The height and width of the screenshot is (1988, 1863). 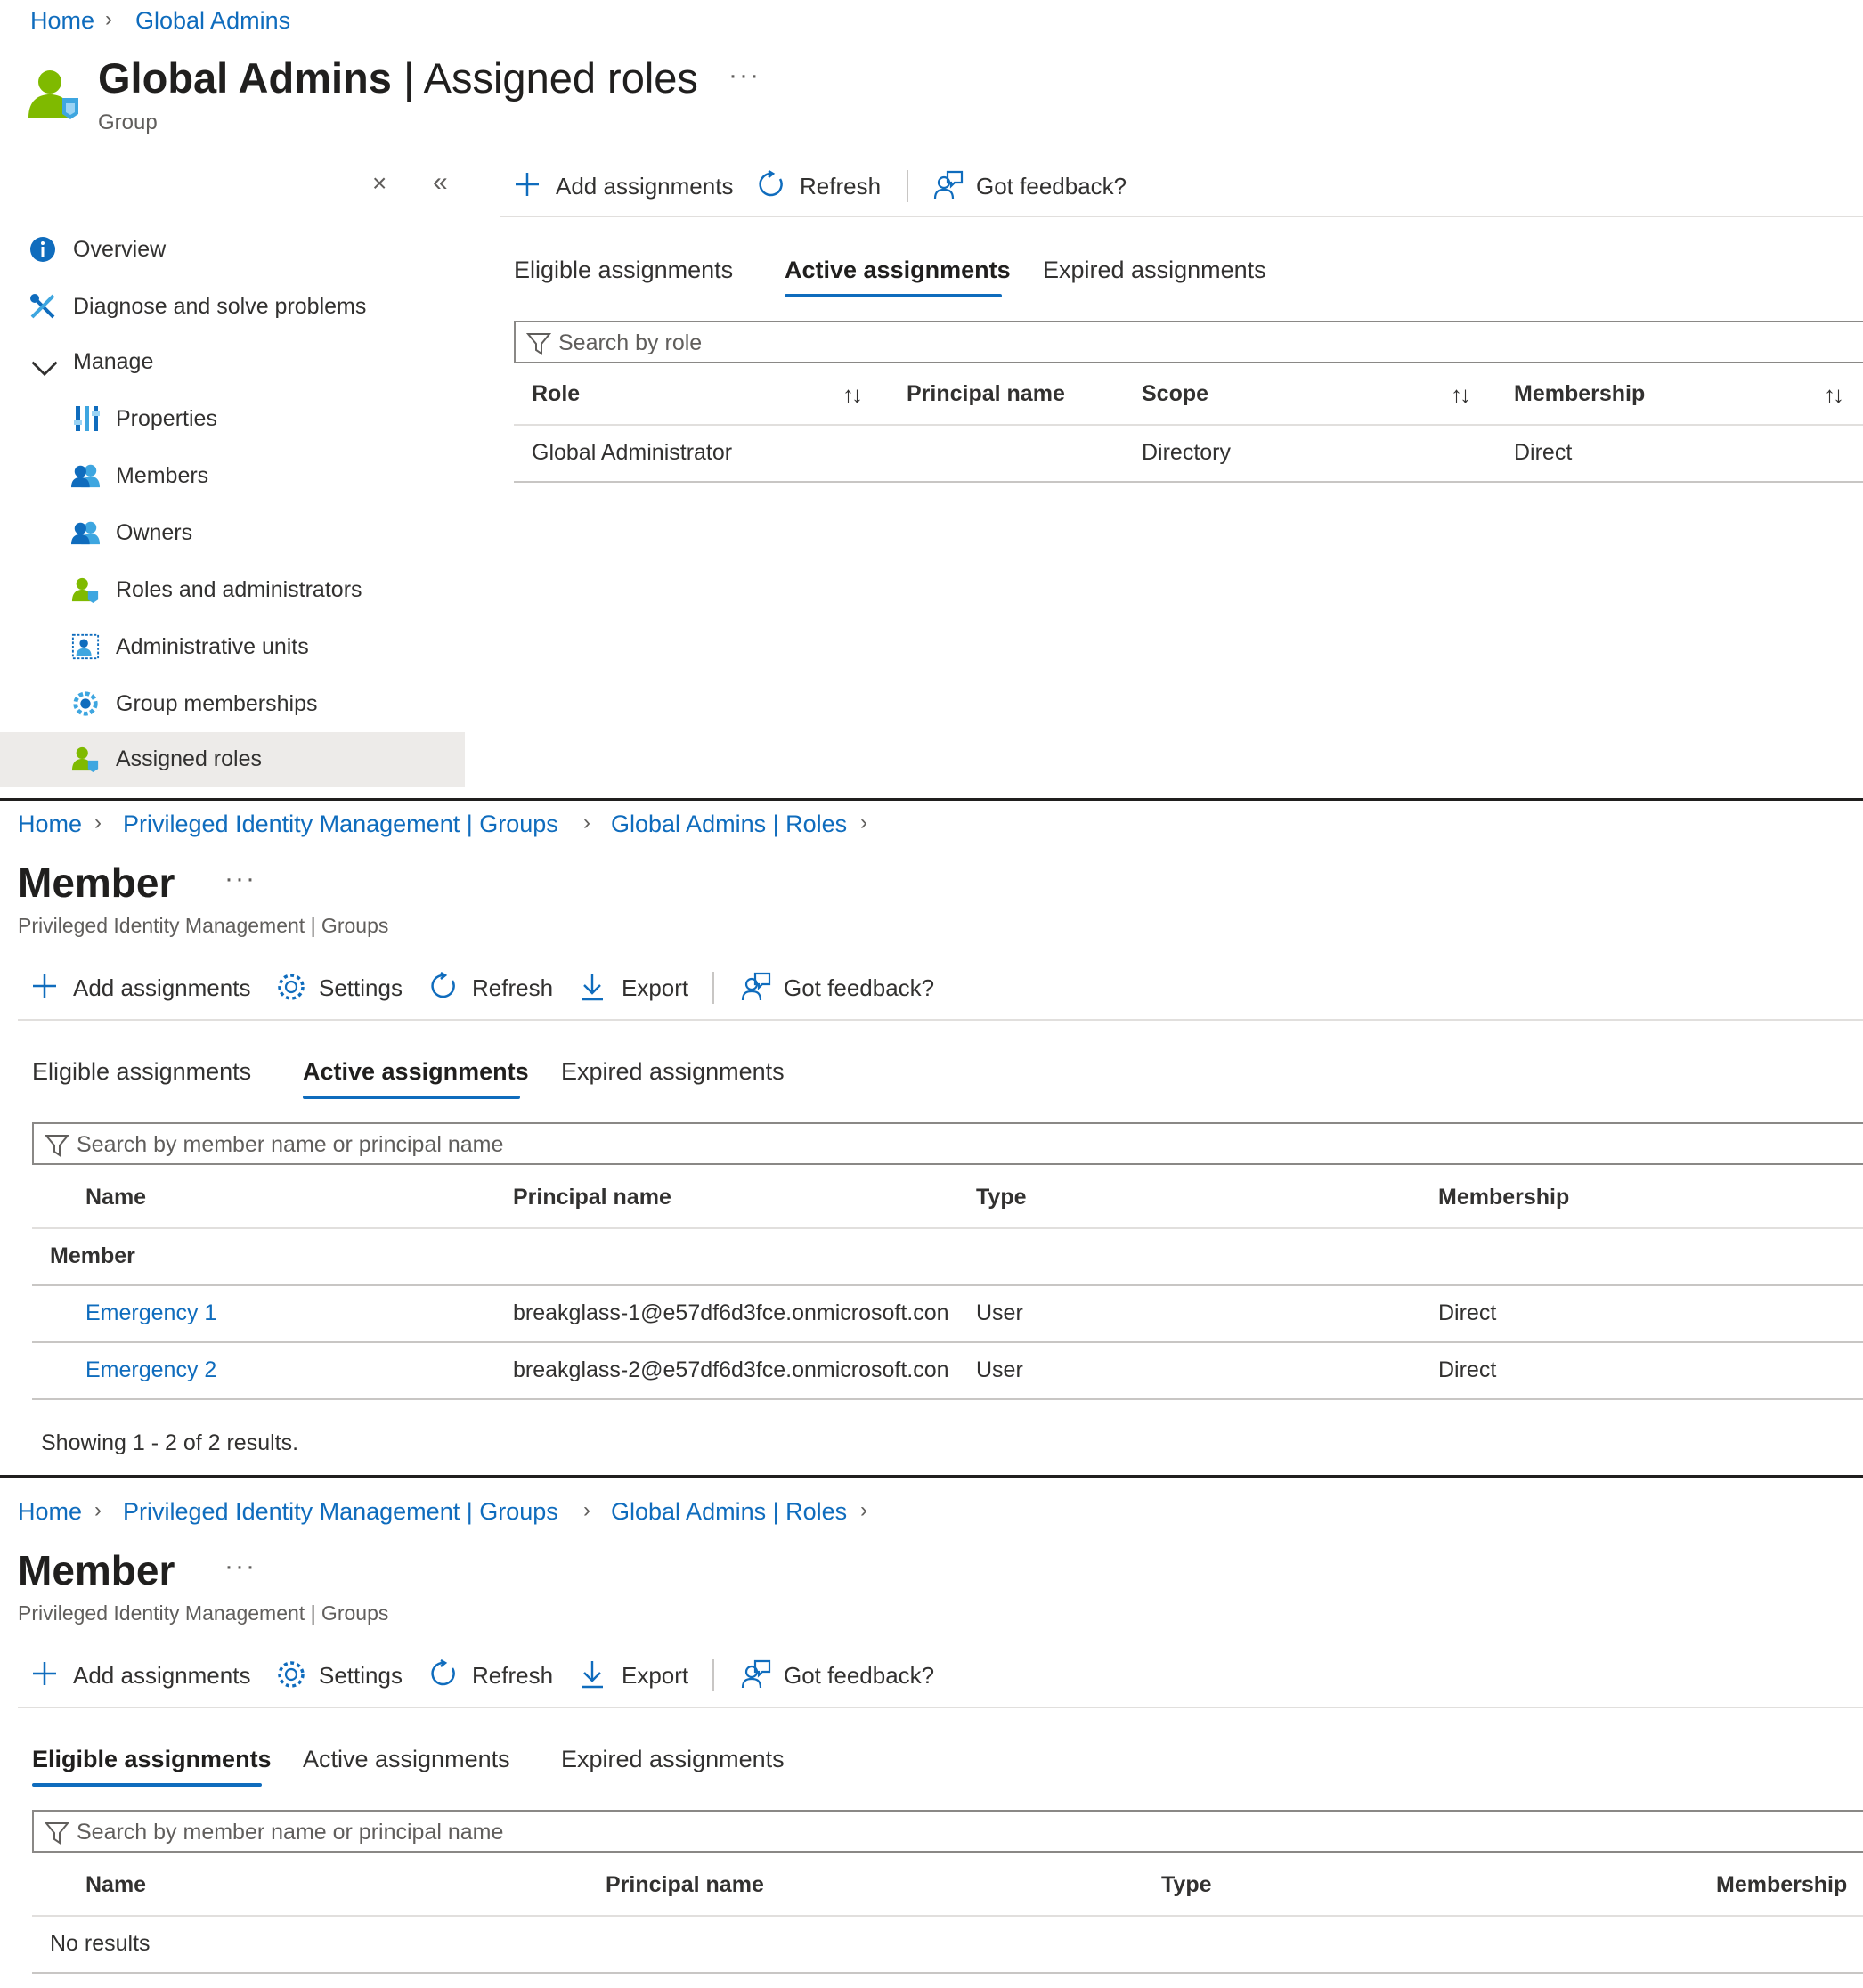 I want to click on download-icon, so click(x=592, y=1675).